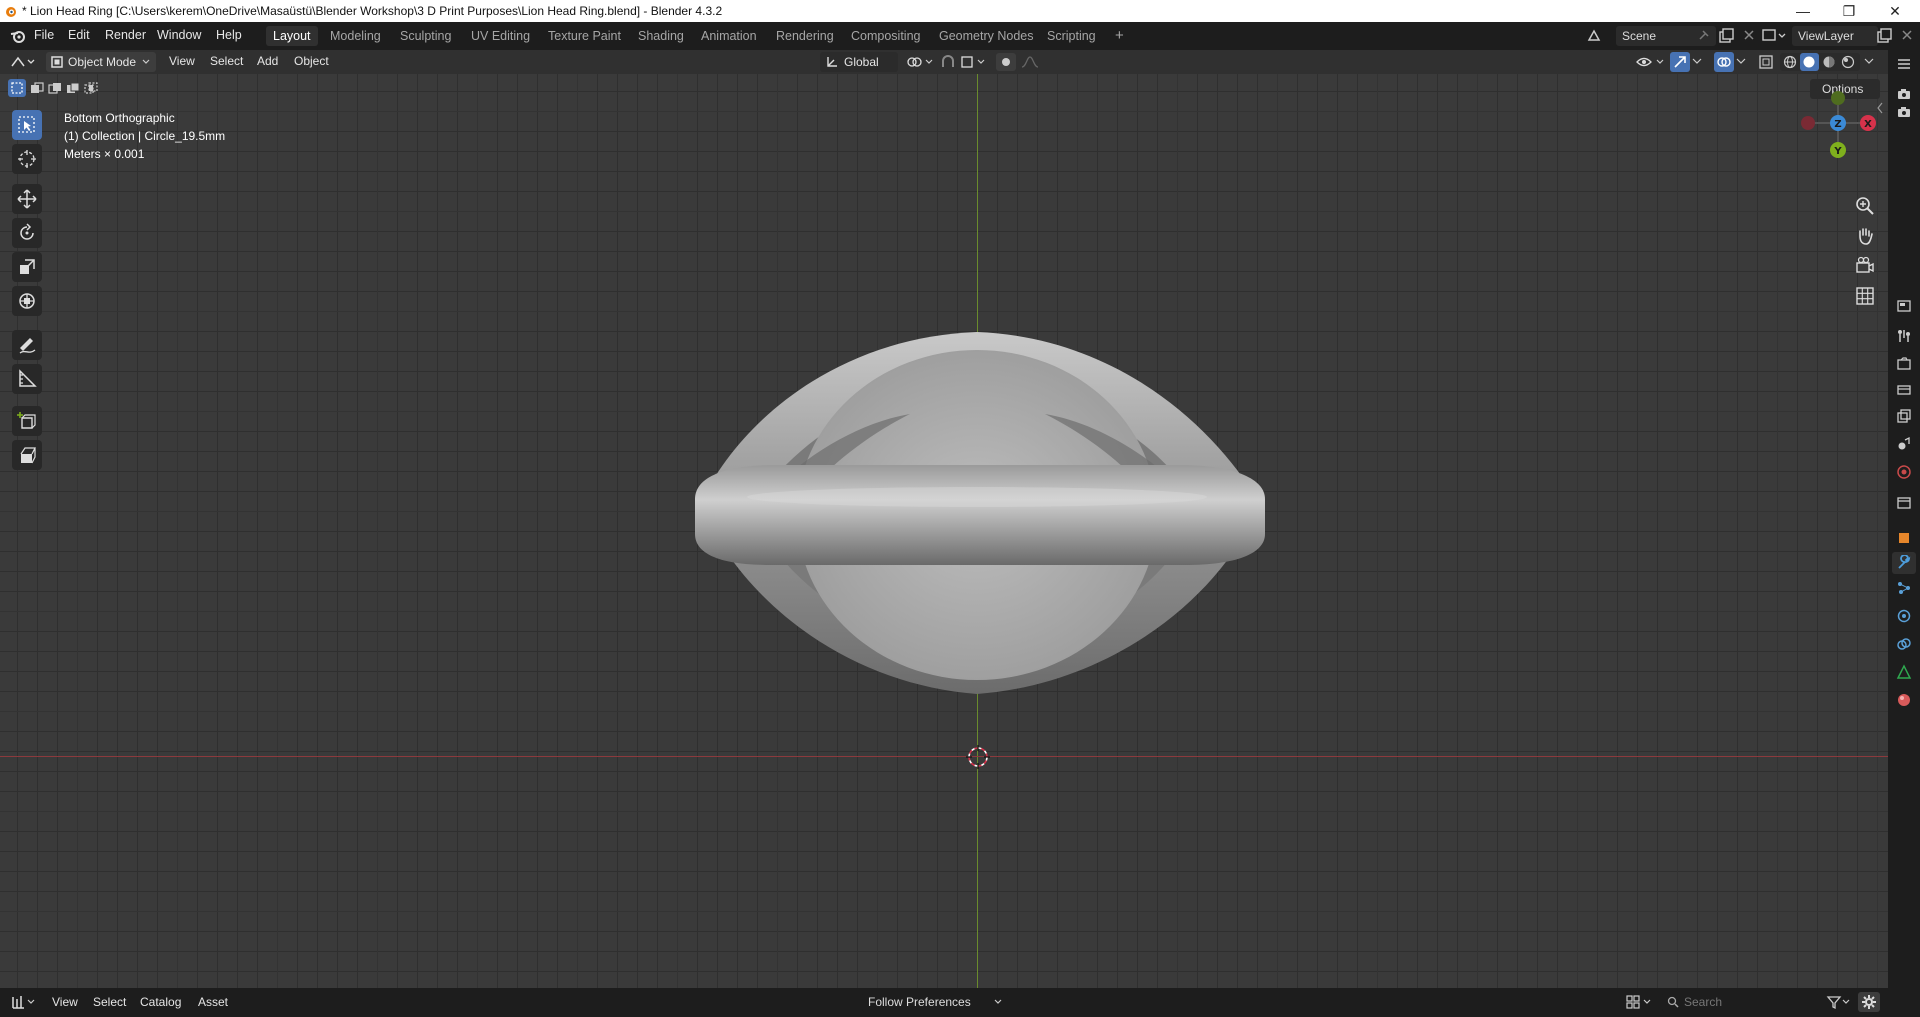 The height and width of the screenshot is (1017, 1920). What do you see at coordinates (1865, 266) in the screenshot?
I see `camera-view-icon` at bounding box center [1865, 266].